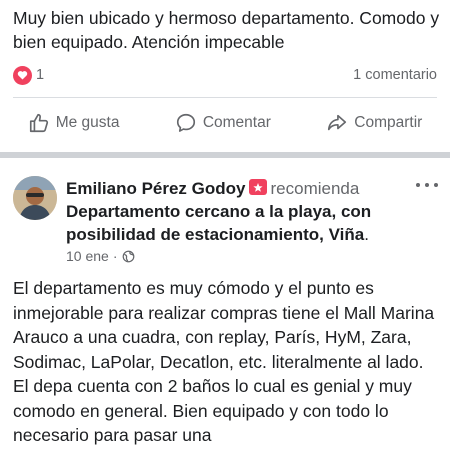 This screenshot has width=450, height=450. I want to click on comment-label: Comentar, so click(236, 122).